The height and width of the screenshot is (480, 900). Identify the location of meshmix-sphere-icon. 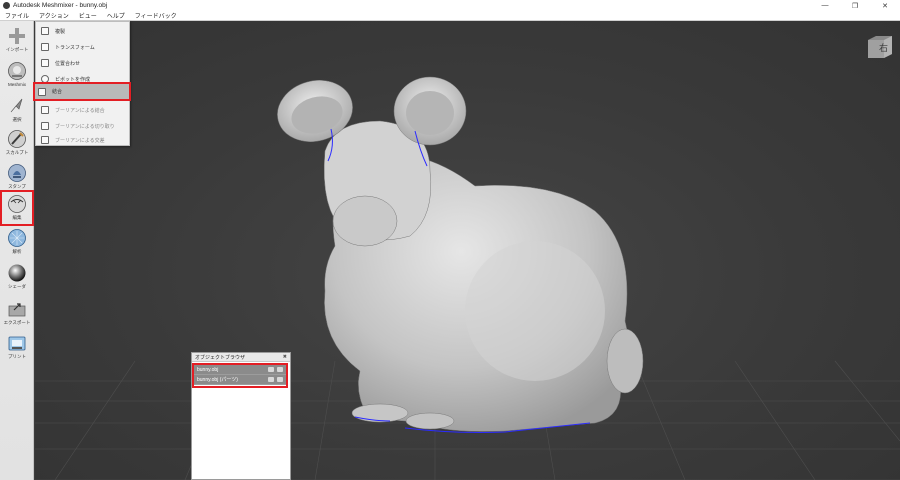
(17, 71).